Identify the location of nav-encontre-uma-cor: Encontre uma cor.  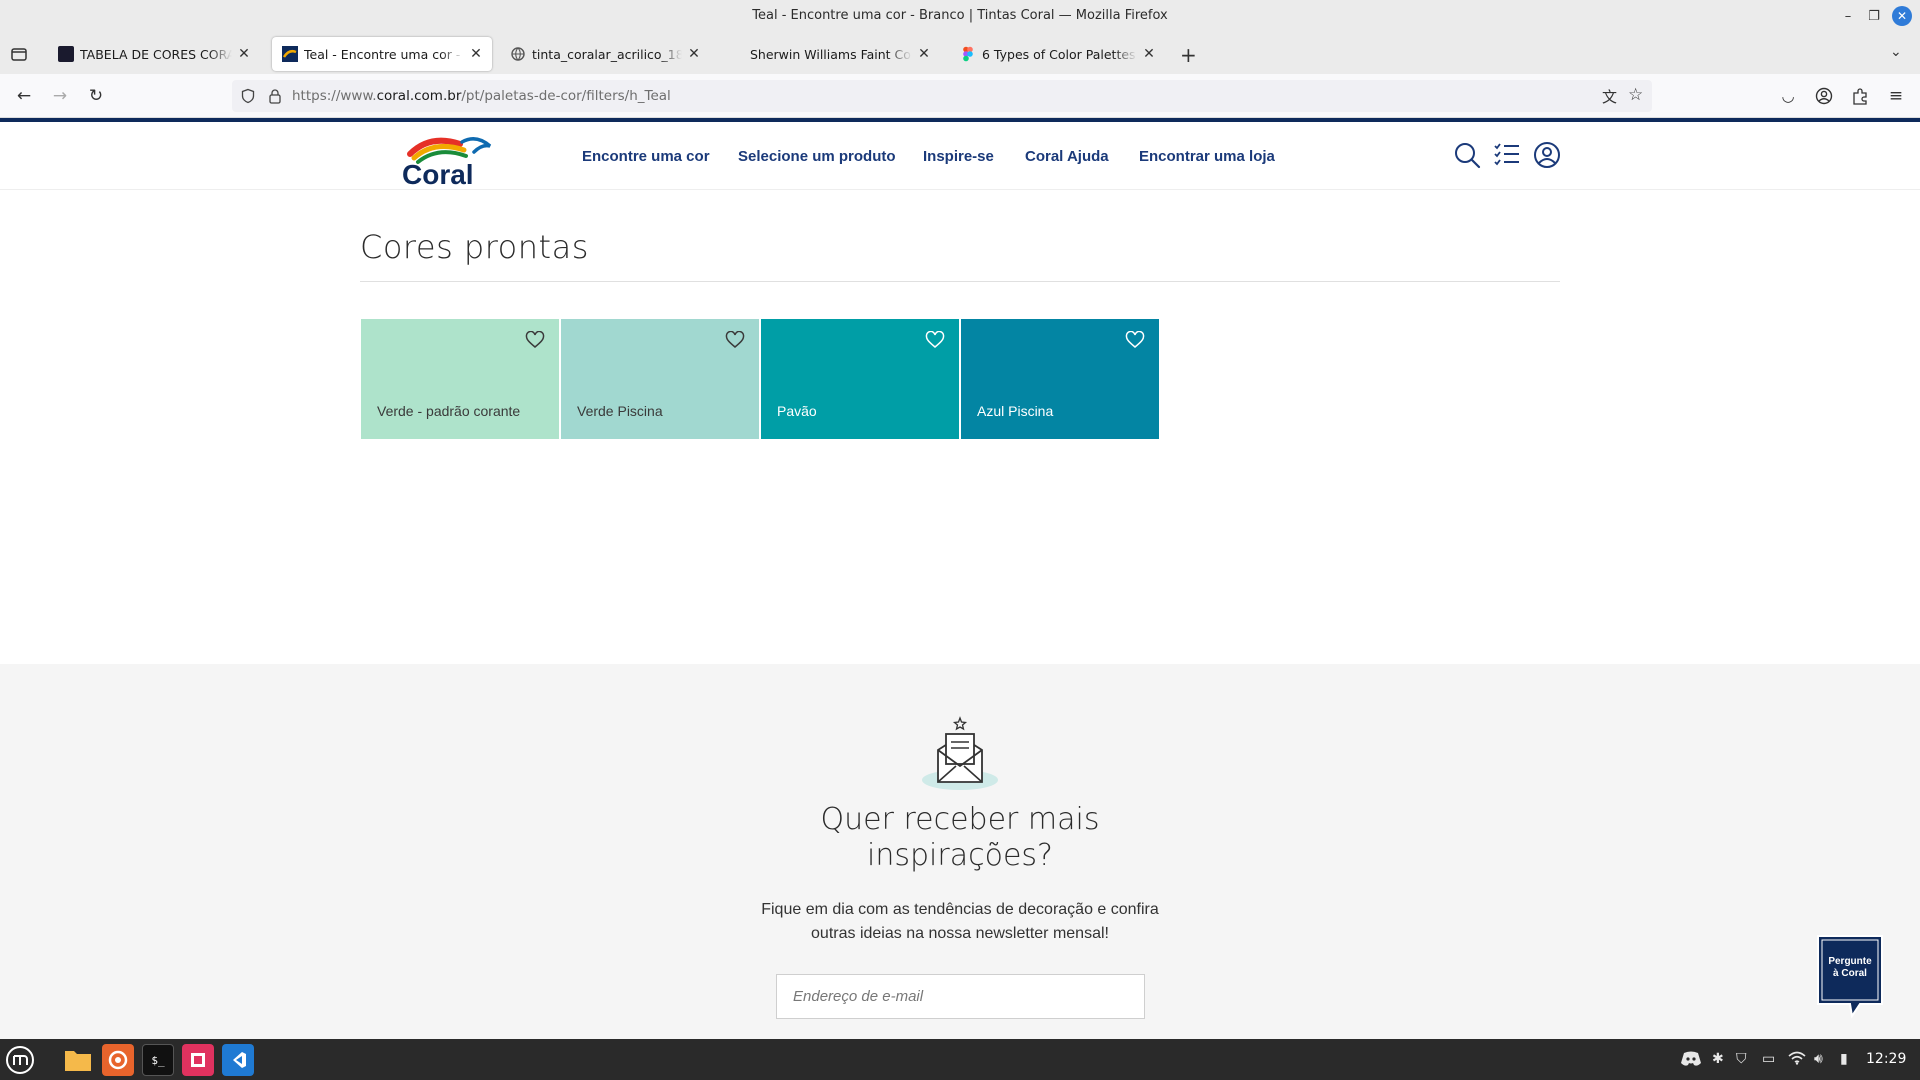
(646, 156).